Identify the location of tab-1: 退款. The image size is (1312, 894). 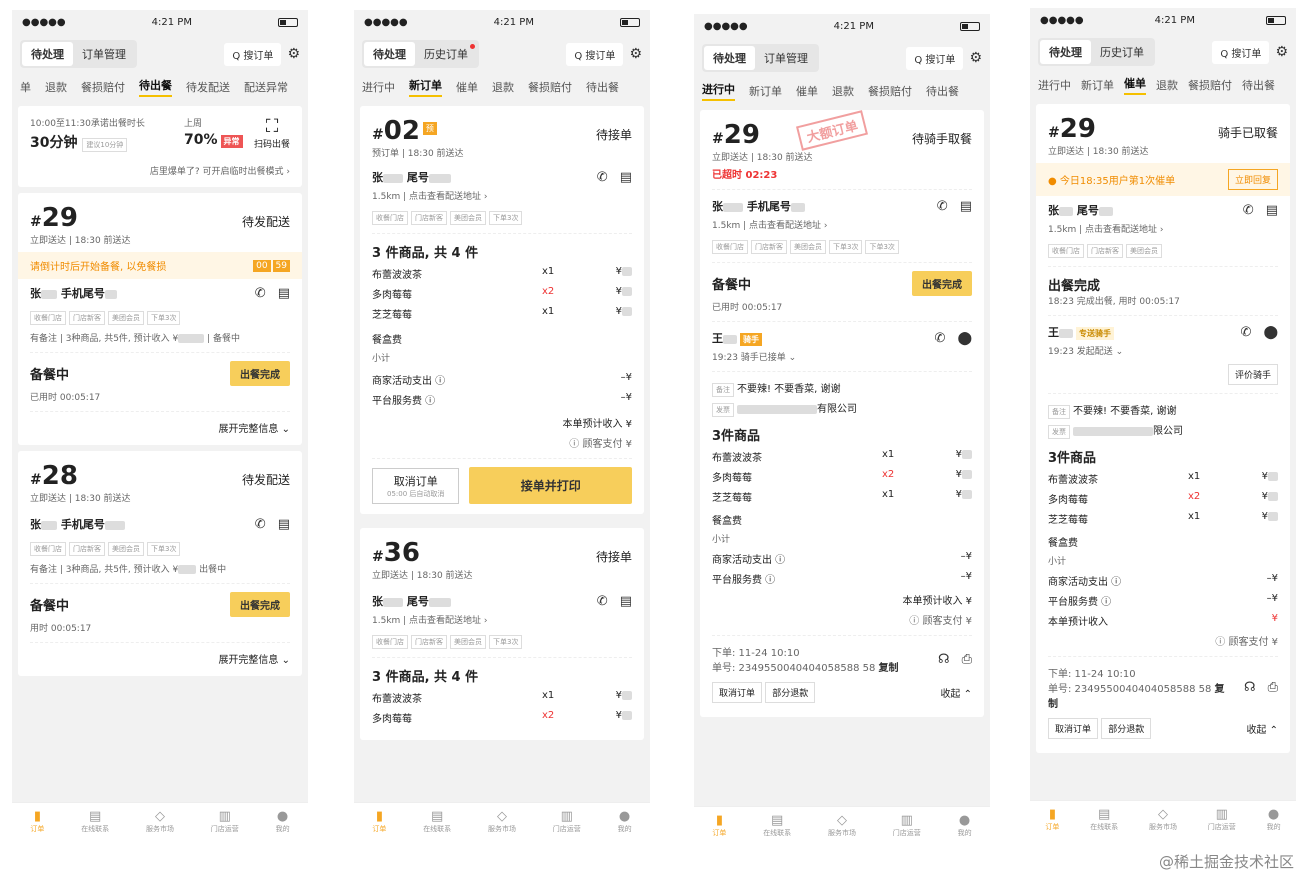
(56, 87).